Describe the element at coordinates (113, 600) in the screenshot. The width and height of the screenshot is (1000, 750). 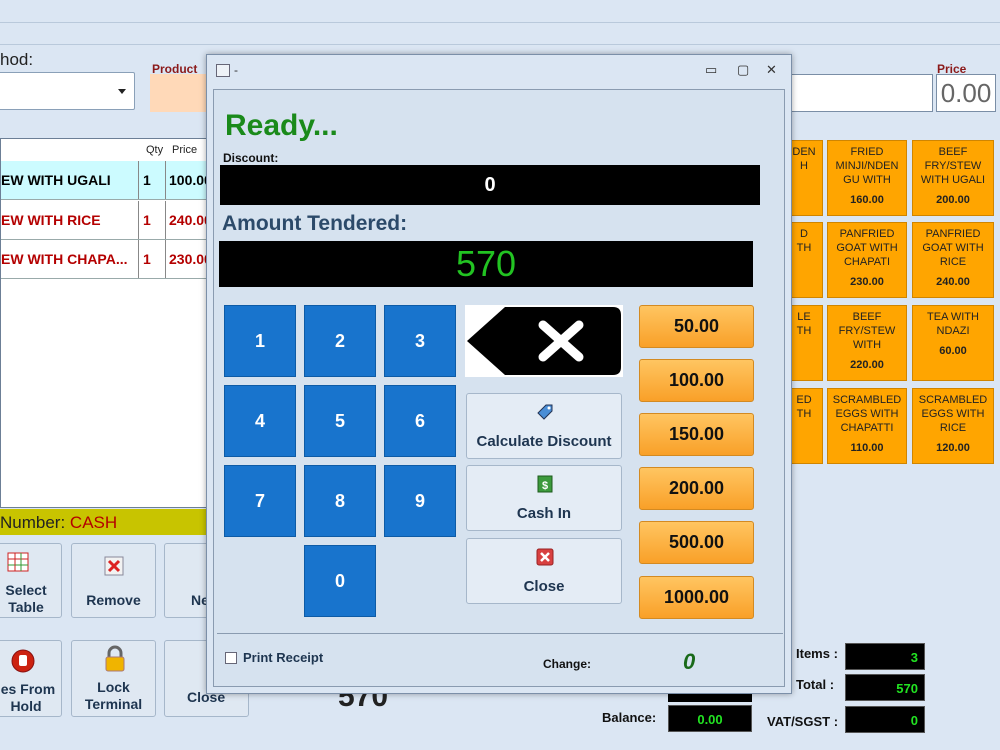
I see `button-label: Remove` at that location.